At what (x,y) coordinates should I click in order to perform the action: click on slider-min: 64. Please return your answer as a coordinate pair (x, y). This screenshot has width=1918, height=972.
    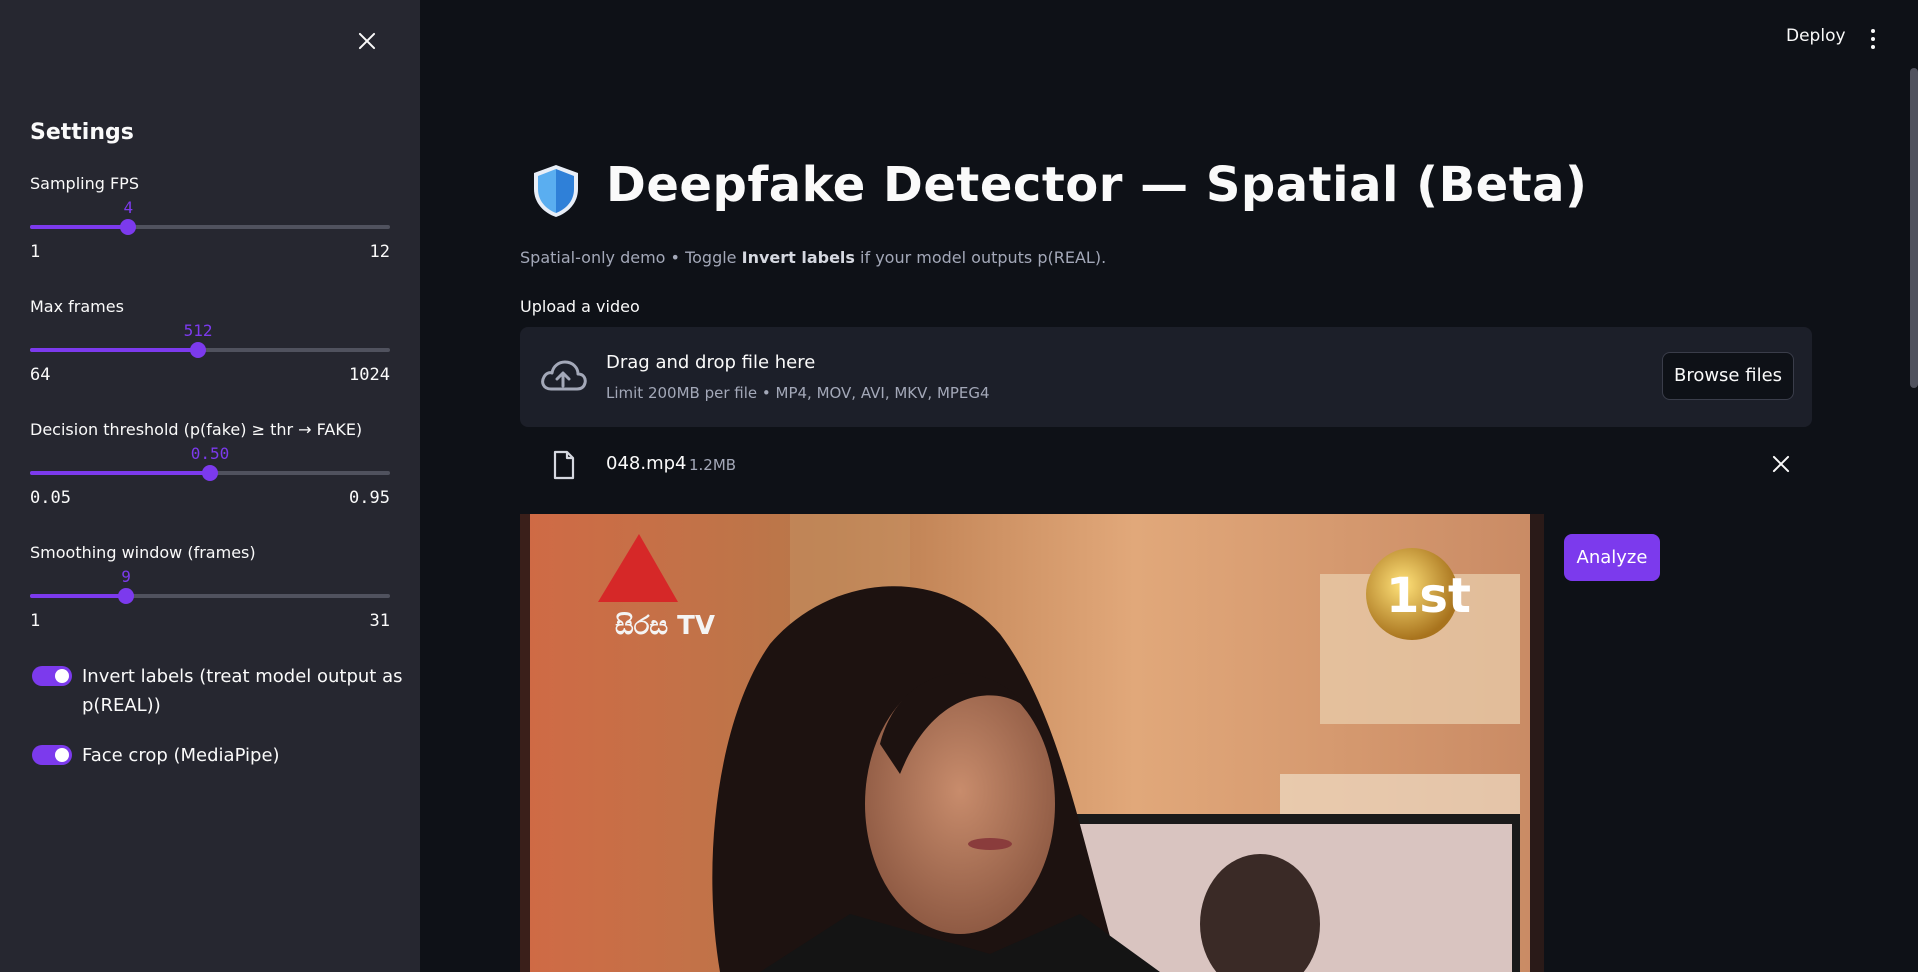
    Looking at the image, I should click on (40, 375).